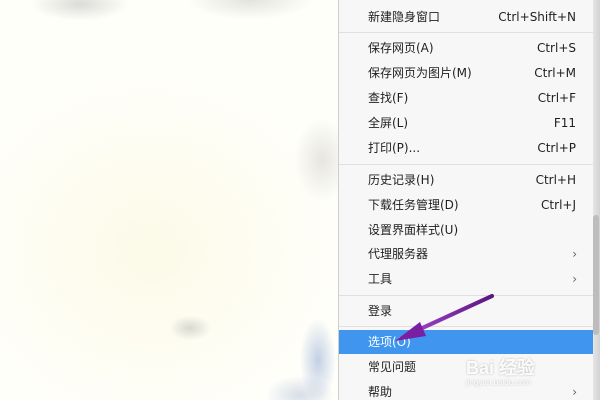  I want to click on menu-item-proxy-server: 代理服务器 ›, so click(466, 254).